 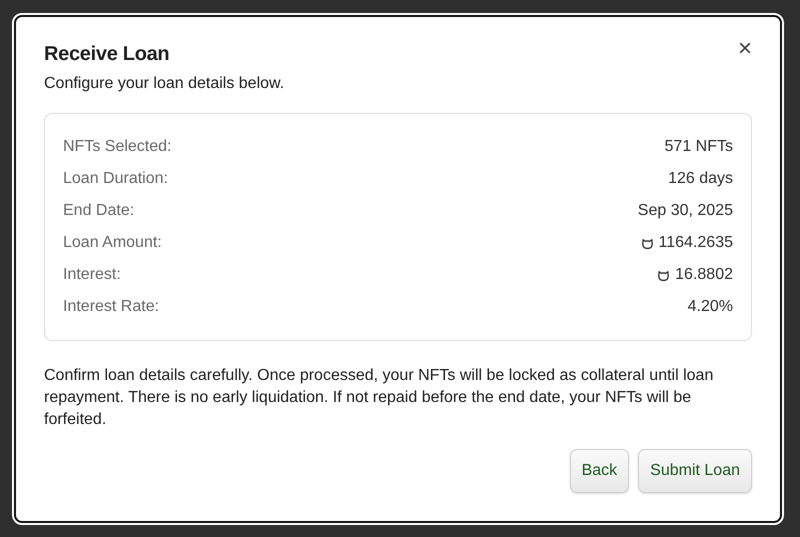 What do you see at coordinates (710, 307) in the screenshot?
I see `detail-value: 4.20%` at bounding box center [710, 307].